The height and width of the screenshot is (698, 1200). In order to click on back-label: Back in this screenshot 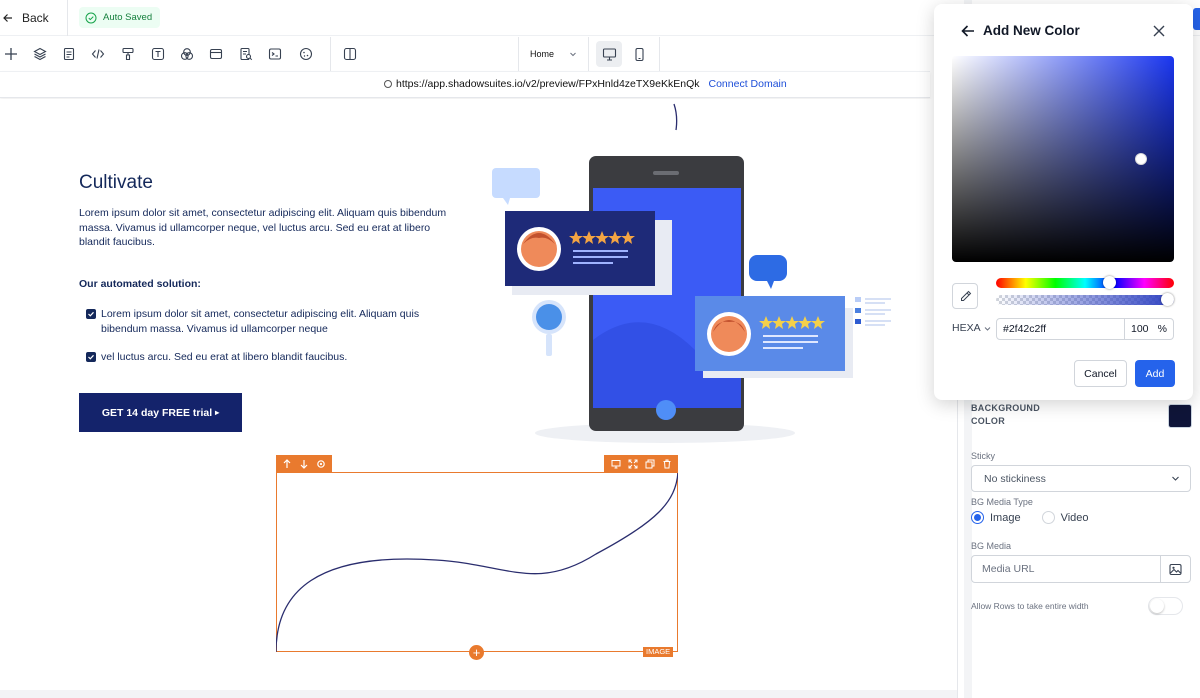, I will do `click(35, 18)`.